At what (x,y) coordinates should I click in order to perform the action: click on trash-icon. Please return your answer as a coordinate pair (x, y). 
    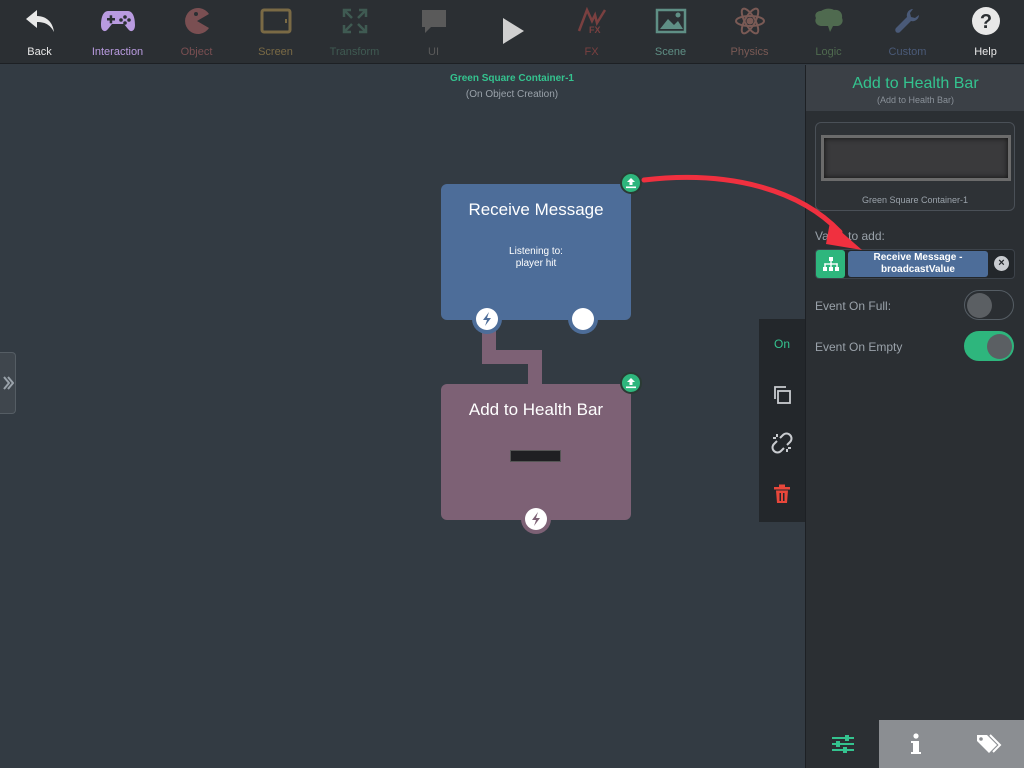
    Looking at the image, I should click on (782, 493).